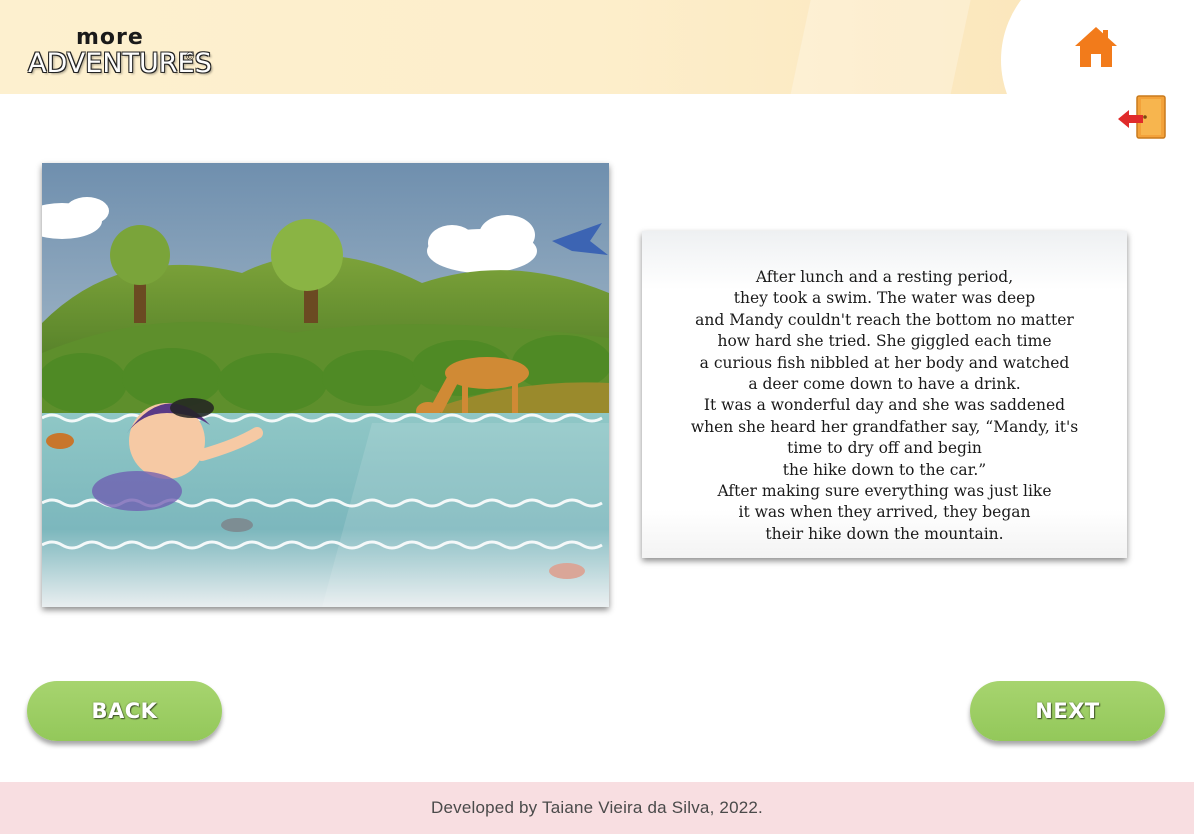 Image resolution: width=1194 pixels, height=834 pixels. I want to click on header-decoration, so click(880, 47).